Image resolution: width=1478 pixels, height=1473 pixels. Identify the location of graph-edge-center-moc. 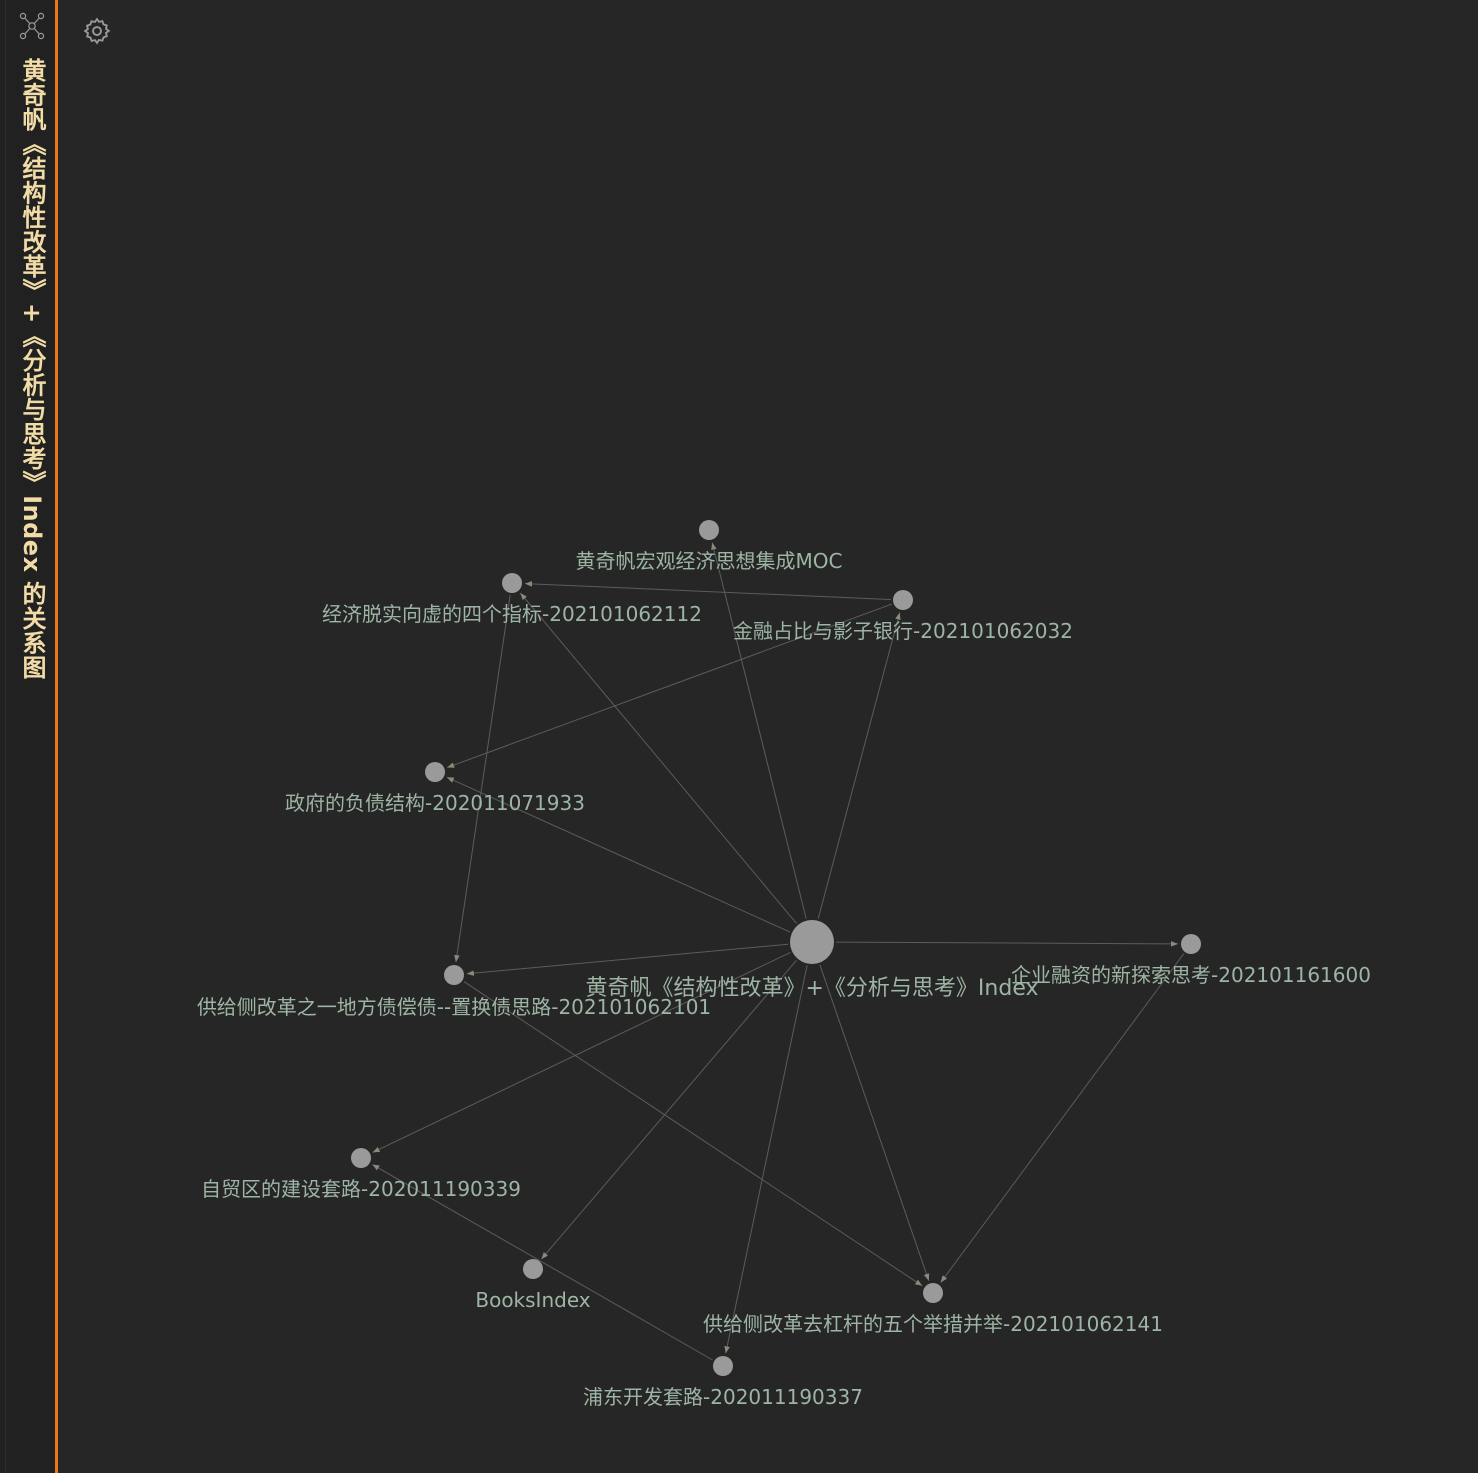
(759, 730).